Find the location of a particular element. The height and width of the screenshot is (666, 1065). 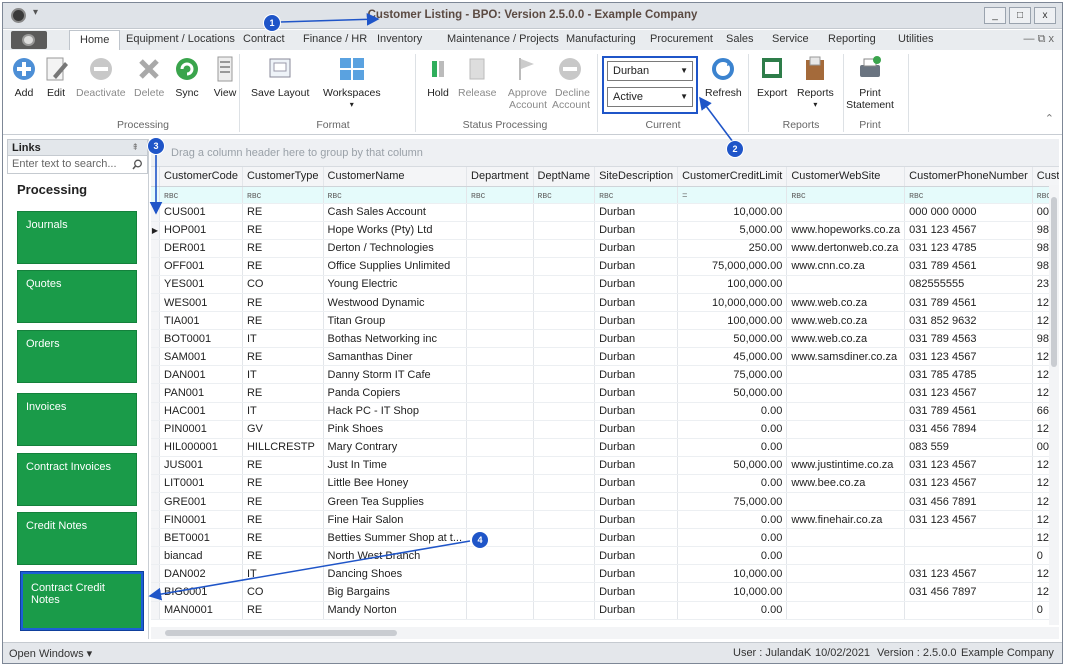

table-cell: 031 789 4561 is located at coordinates (968, 303).